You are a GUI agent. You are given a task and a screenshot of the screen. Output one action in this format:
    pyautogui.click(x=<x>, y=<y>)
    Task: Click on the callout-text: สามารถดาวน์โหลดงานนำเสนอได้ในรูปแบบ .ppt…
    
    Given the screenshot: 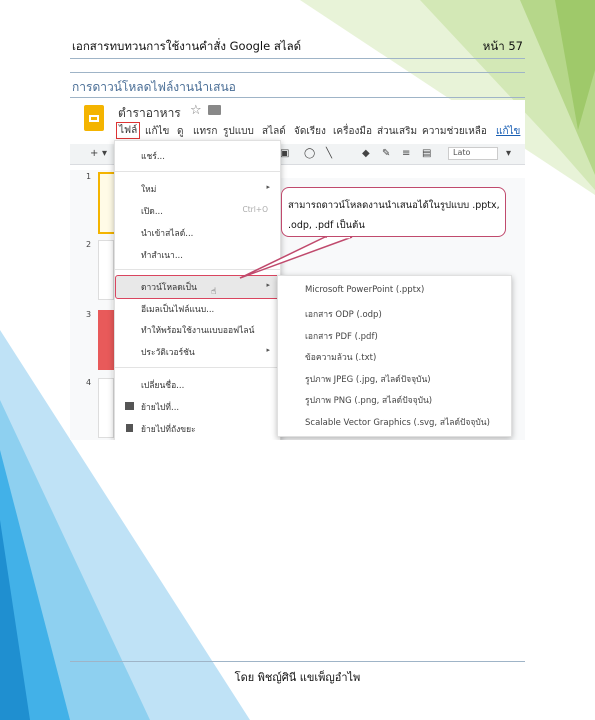 What is the action you would take?
    pyautogui.click(x=394, y=215)
    